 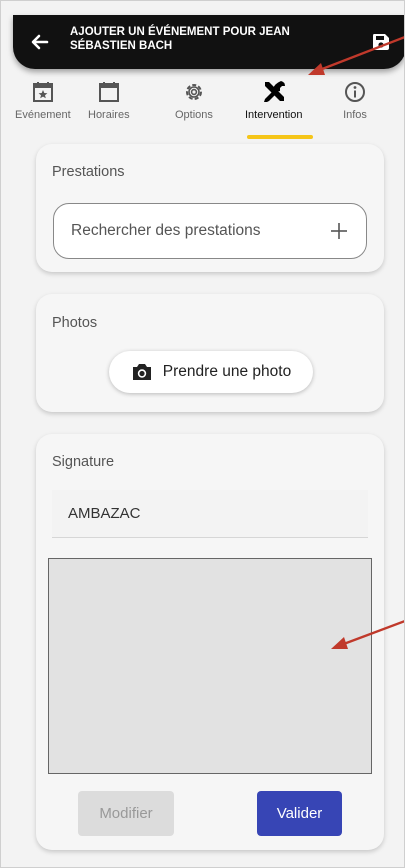 What do you see at coordinates (75, 323) in the screenshot?
I see `photos-title: Photos` at bounding box center [75, 323].